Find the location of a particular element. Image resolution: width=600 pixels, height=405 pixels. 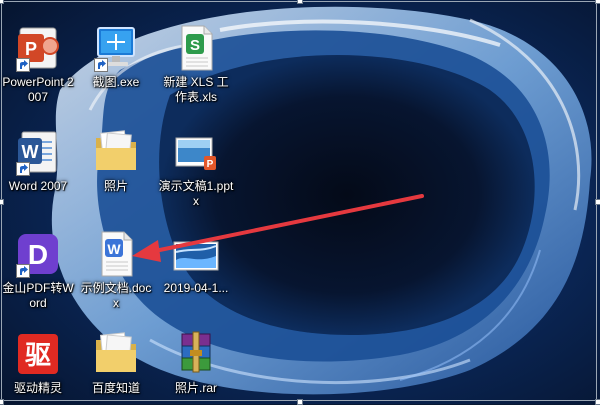

desktop-icon-rar-archive: 照片.rar is located at coordinates (196, 363).